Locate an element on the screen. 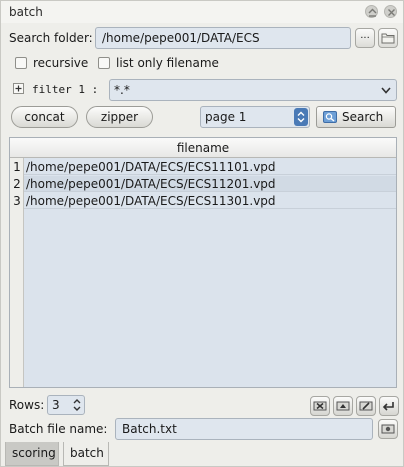 This screenshot has height=467, width=404. rows-spinbox: 3 is located at coordinates (66, 405).